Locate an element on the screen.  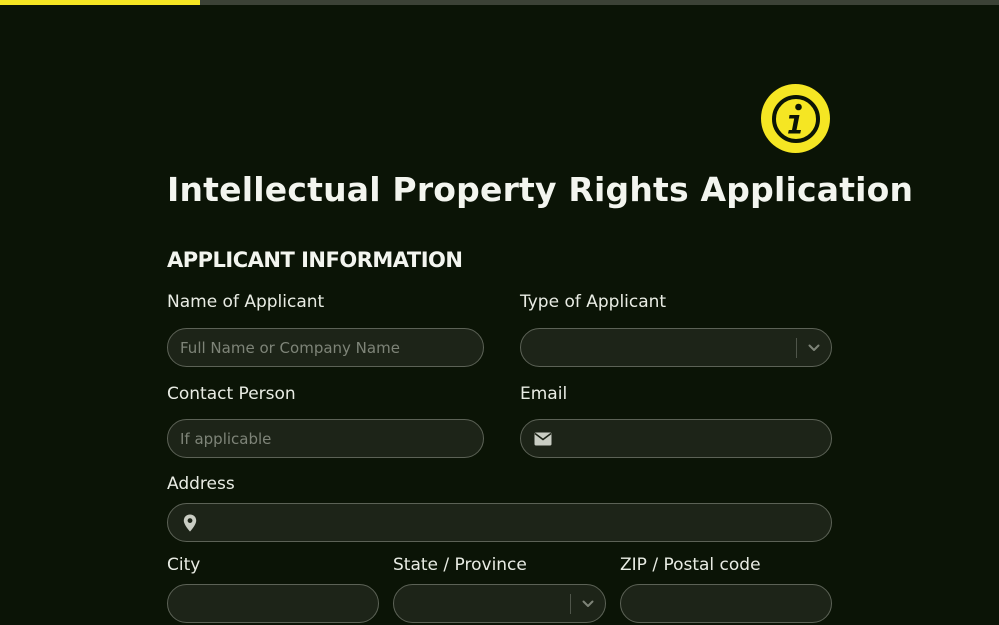
name-of-applicant-input is located at coordinates (325, 347).